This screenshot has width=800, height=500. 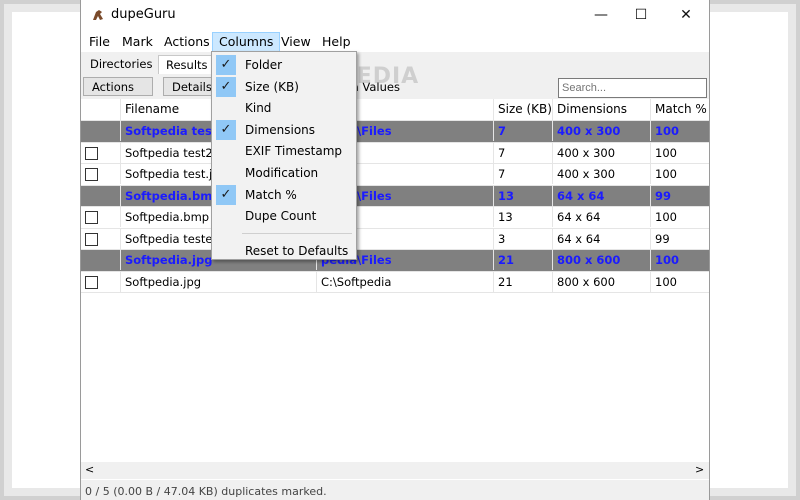 What do you see at coordinates (187, 65) in the screenshot?
I see `tab-results-label: Results` at bounding box center [187, 65].